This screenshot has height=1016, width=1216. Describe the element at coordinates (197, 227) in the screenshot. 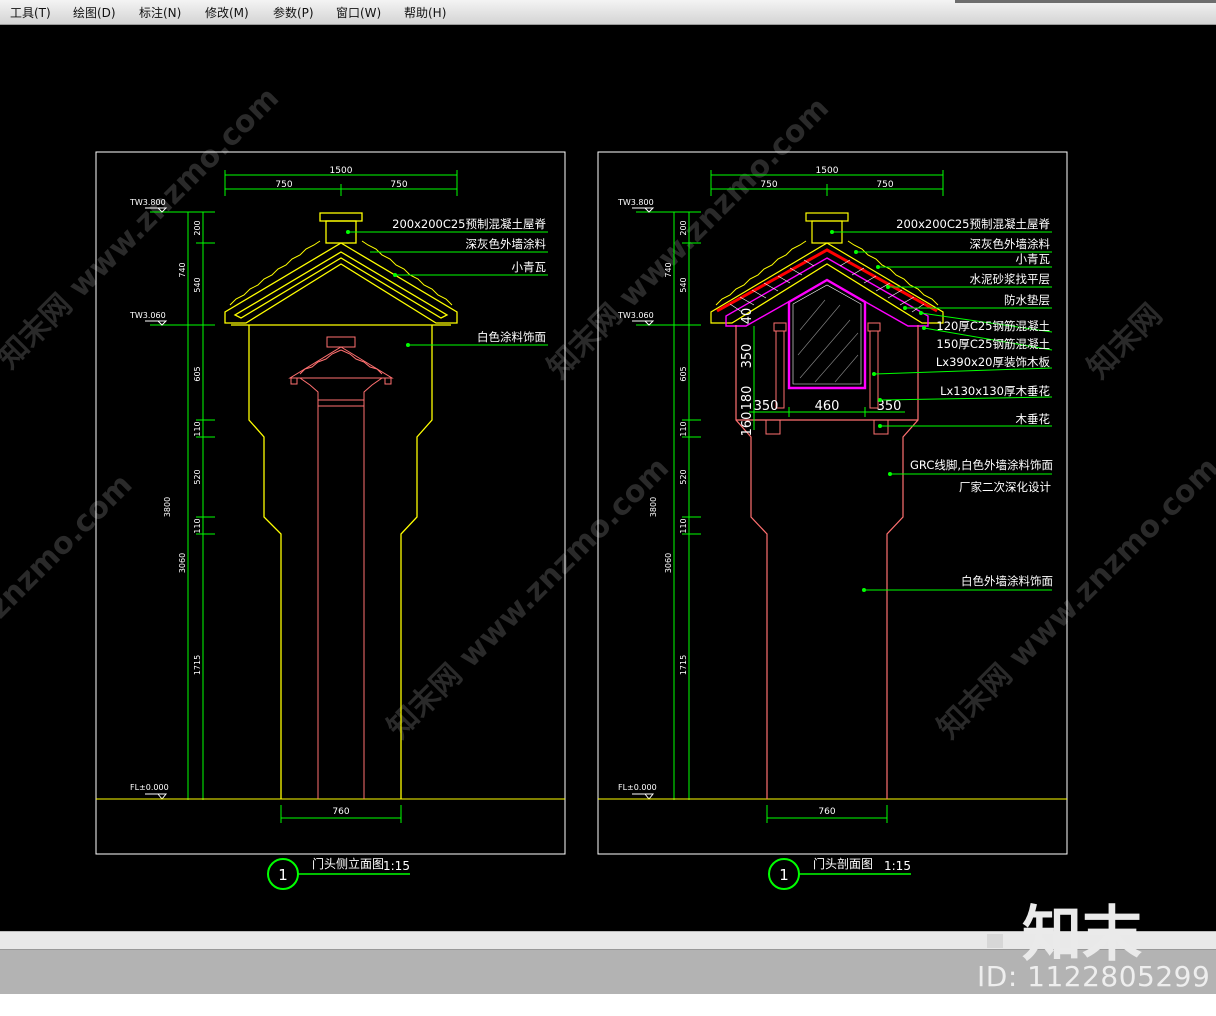

I see `left-dim-200: 200` at that location.